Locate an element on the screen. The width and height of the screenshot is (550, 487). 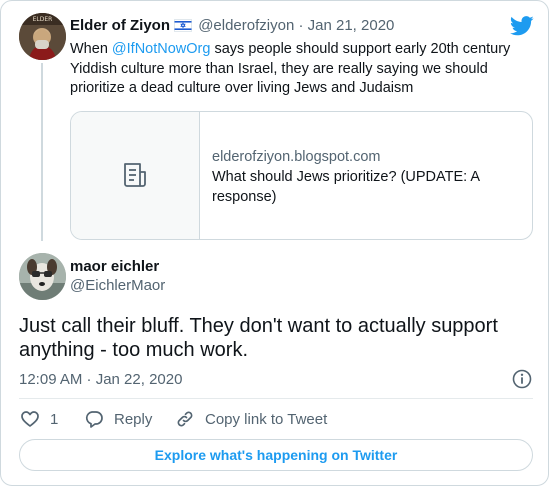
reply-button: Reply is located at coordinates (118, 419).